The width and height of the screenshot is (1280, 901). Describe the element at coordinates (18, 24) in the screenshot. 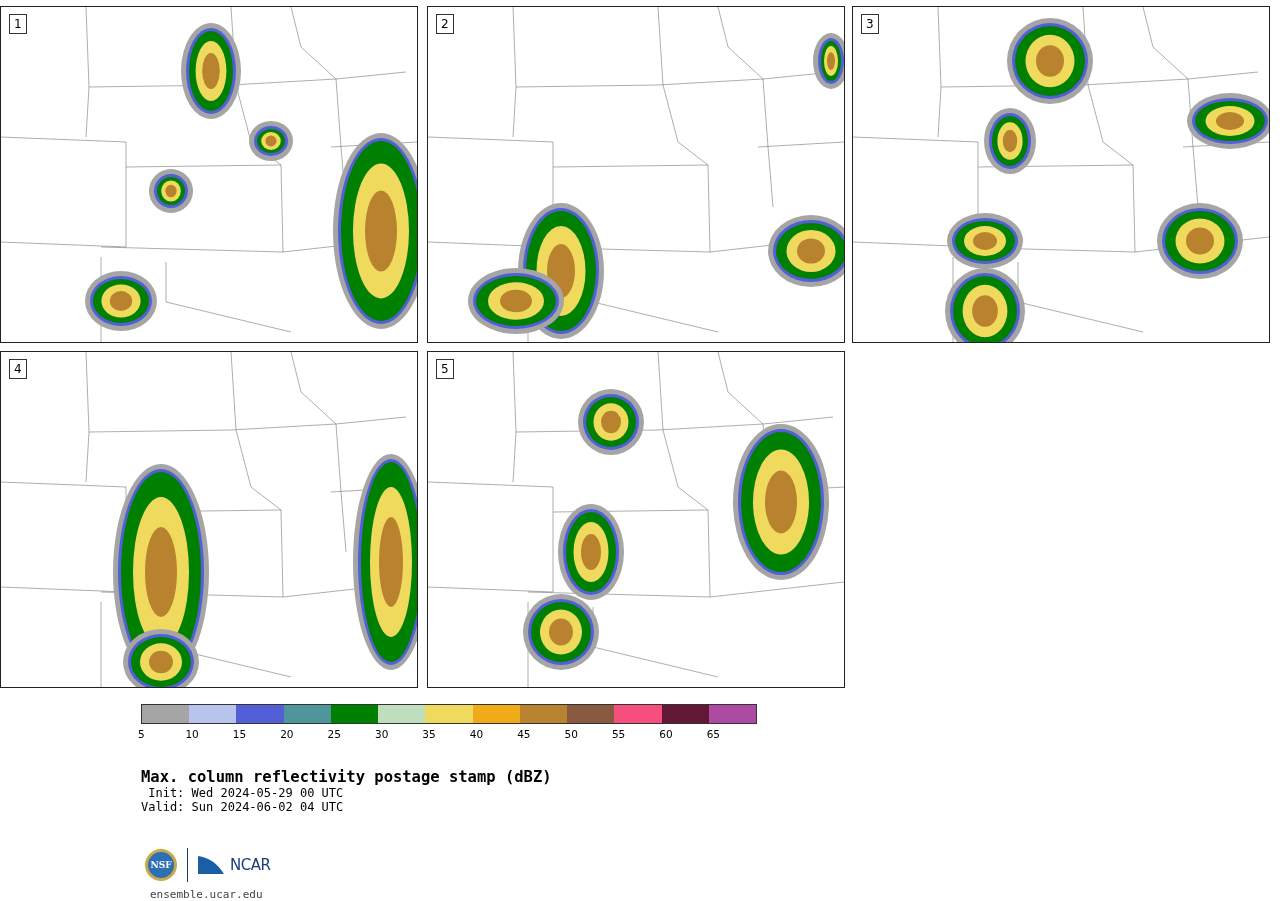

I see `panel-number: 1` at that location.